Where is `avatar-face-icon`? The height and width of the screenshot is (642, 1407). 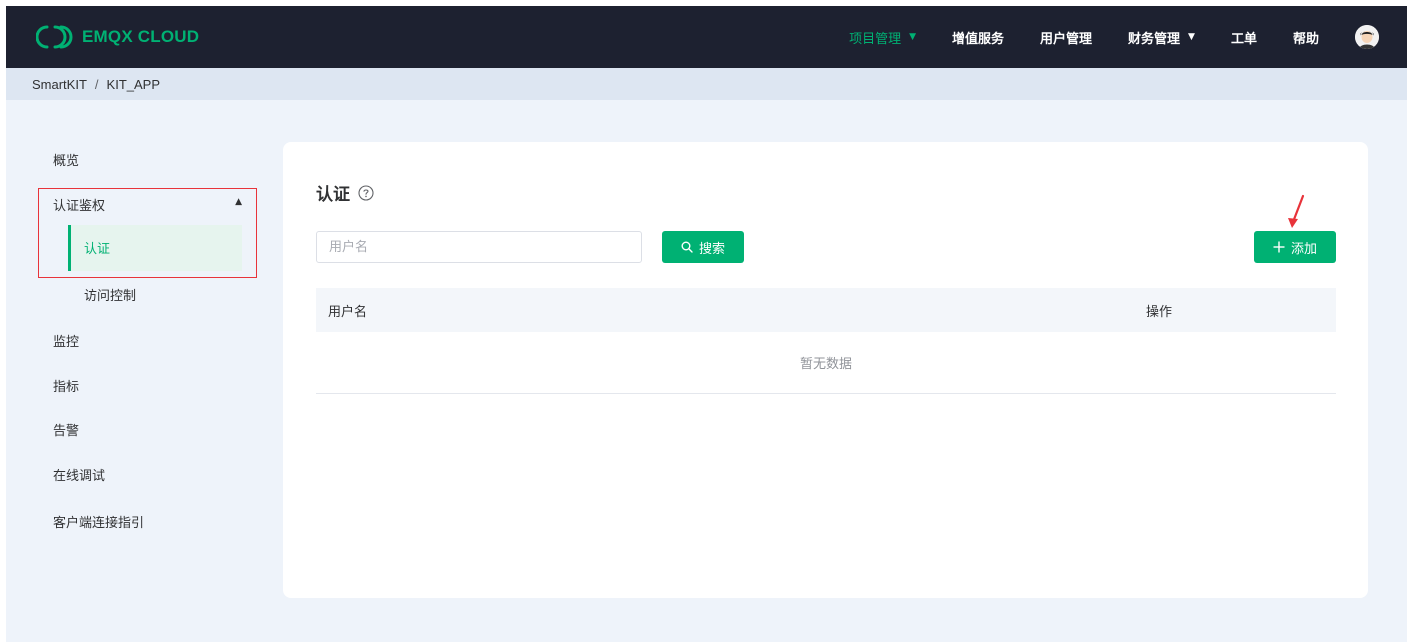
avatar-face-icon is located at coordinates (1367, 37).